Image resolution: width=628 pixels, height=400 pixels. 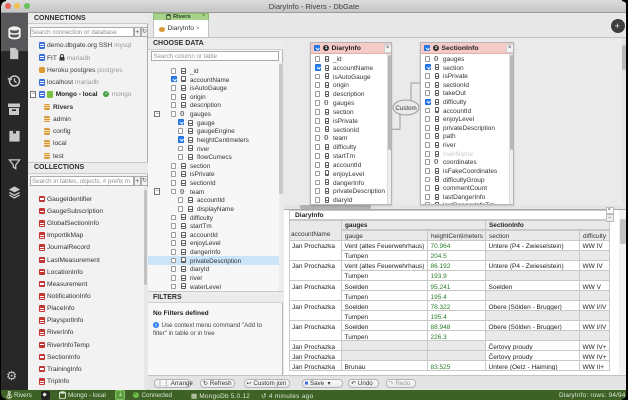 What do you see at coordinates (405, 108) in the screenshot?
I see `svg-text: Custom` at bounding box center [405, 108].